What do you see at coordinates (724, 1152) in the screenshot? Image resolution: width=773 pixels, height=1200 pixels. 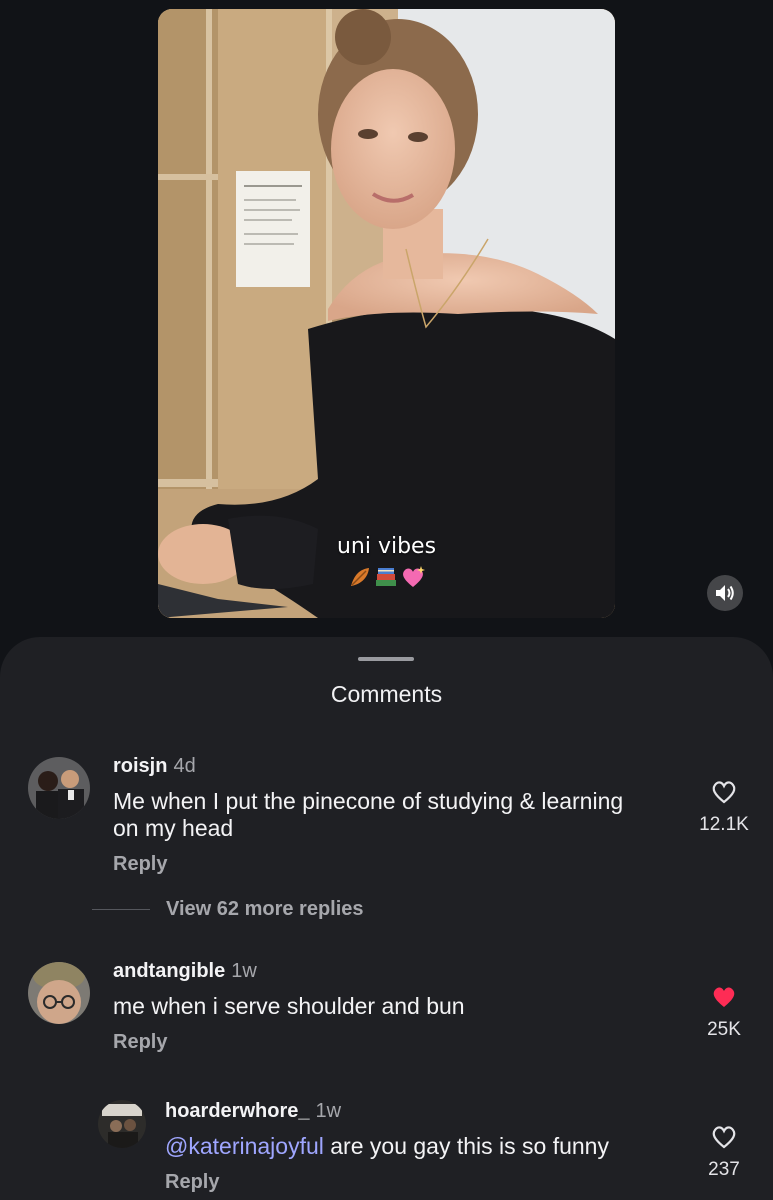 I see `like-button: 237` at bounding box center [724, 1152].